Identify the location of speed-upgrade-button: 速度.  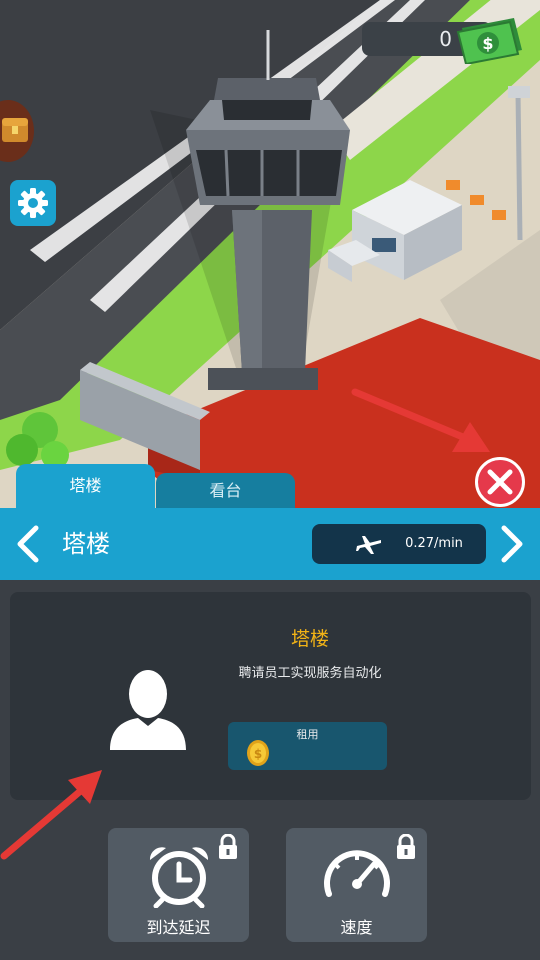
(356, 885).